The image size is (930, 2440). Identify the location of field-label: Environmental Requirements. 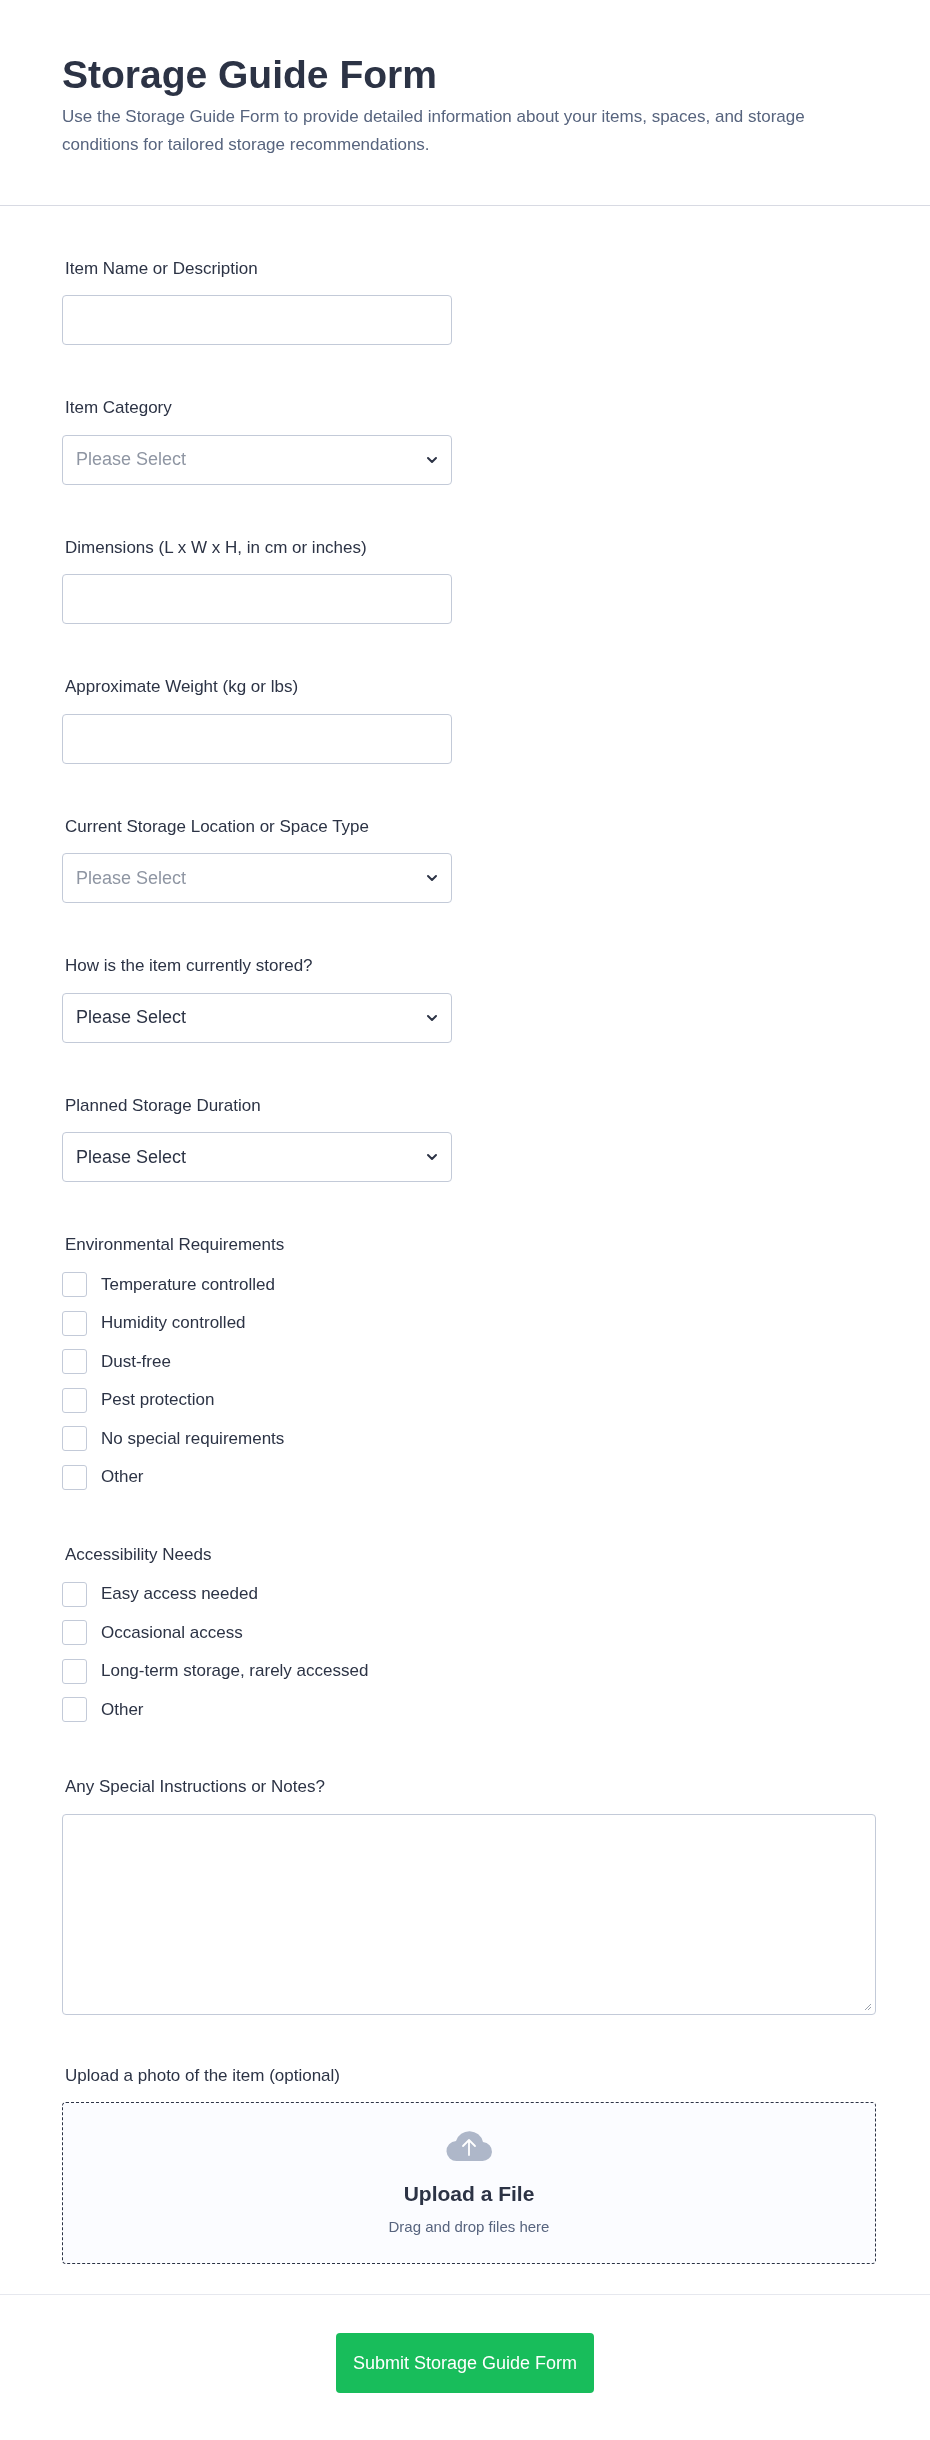
(175, 1245).